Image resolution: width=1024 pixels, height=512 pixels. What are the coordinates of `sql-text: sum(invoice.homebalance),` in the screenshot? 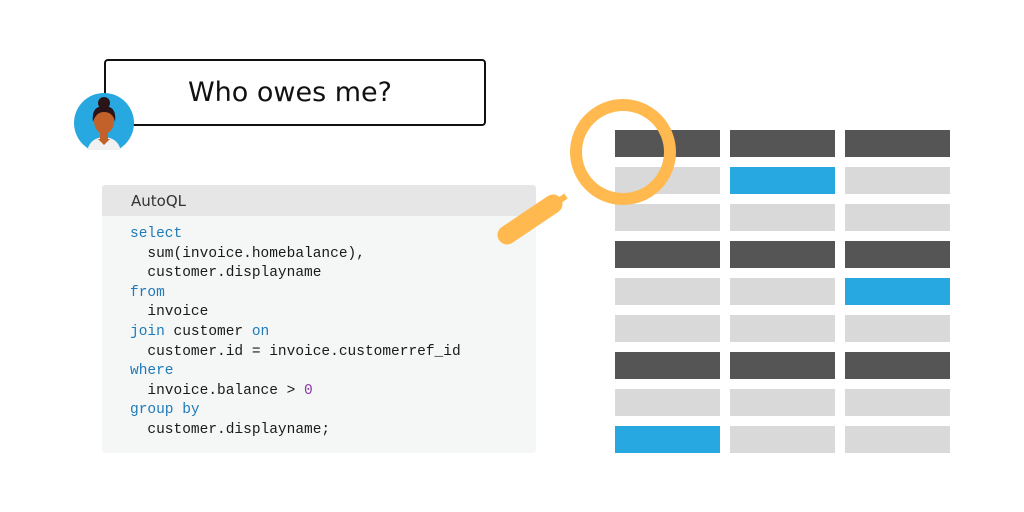 It's located at (256, 253).